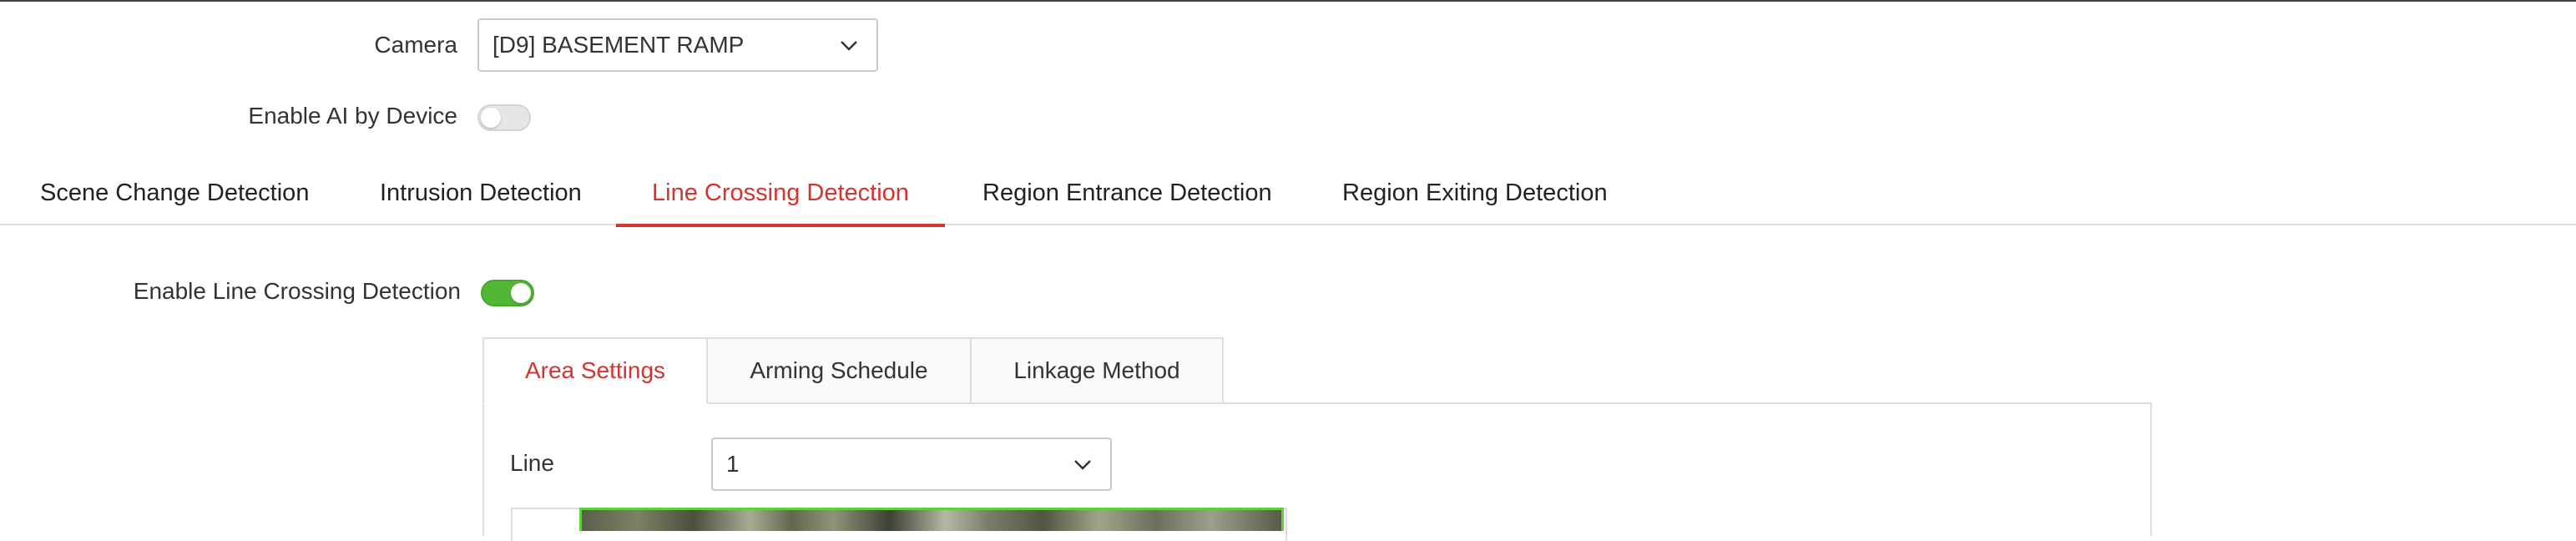 Image resolution: width=2576 pixels, height=541 pixels. What do you see at coordinates (352, 116) in the screenshot?
I see `enable-ai-label: Enable AI by Device` at bounding box center [352, 116].